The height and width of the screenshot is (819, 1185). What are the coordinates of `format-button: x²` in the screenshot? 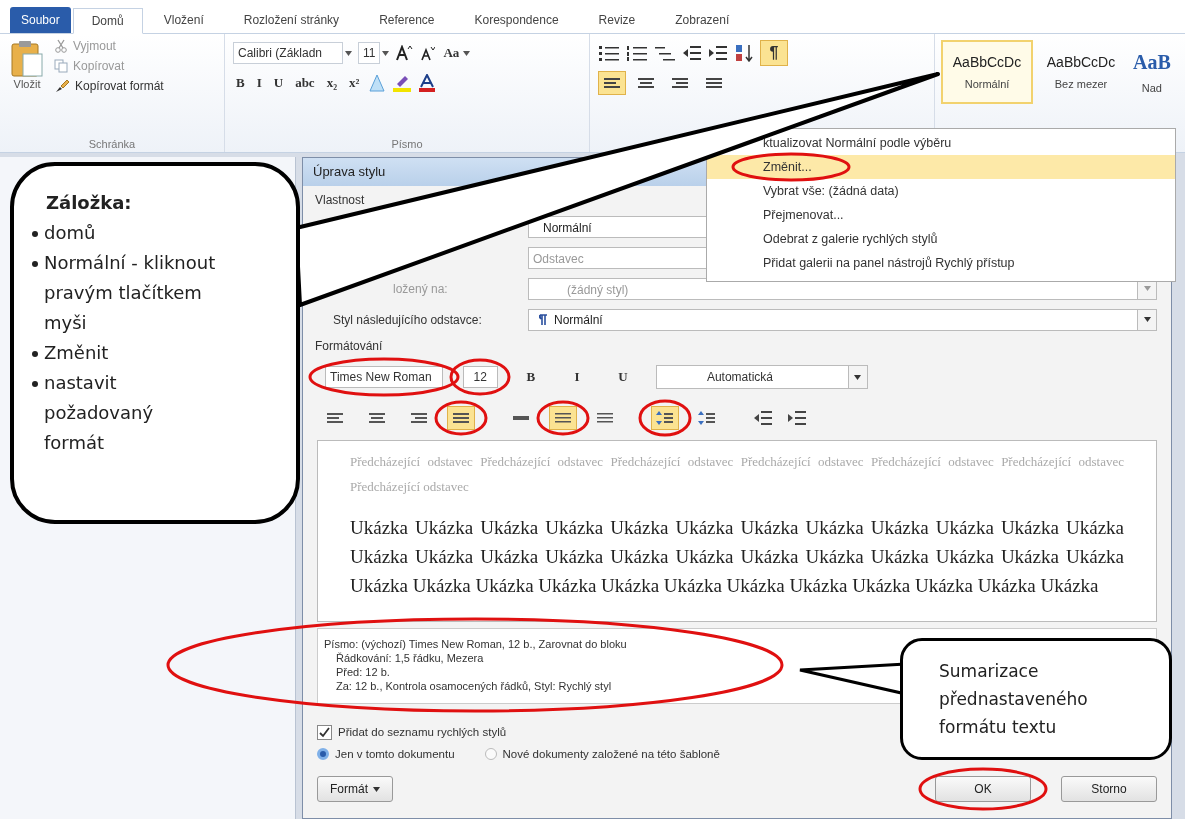 It's located at (354, 83).